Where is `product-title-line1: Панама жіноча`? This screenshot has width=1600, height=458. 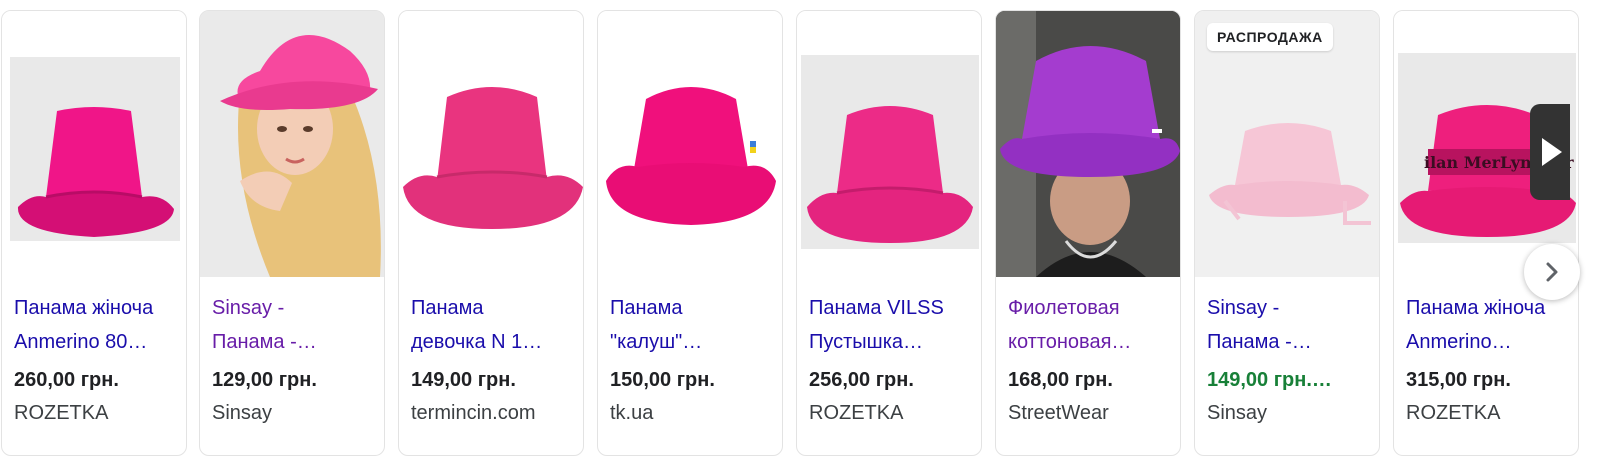
product-title-line1: Панама жіноча is located at coordinates (96, 308).